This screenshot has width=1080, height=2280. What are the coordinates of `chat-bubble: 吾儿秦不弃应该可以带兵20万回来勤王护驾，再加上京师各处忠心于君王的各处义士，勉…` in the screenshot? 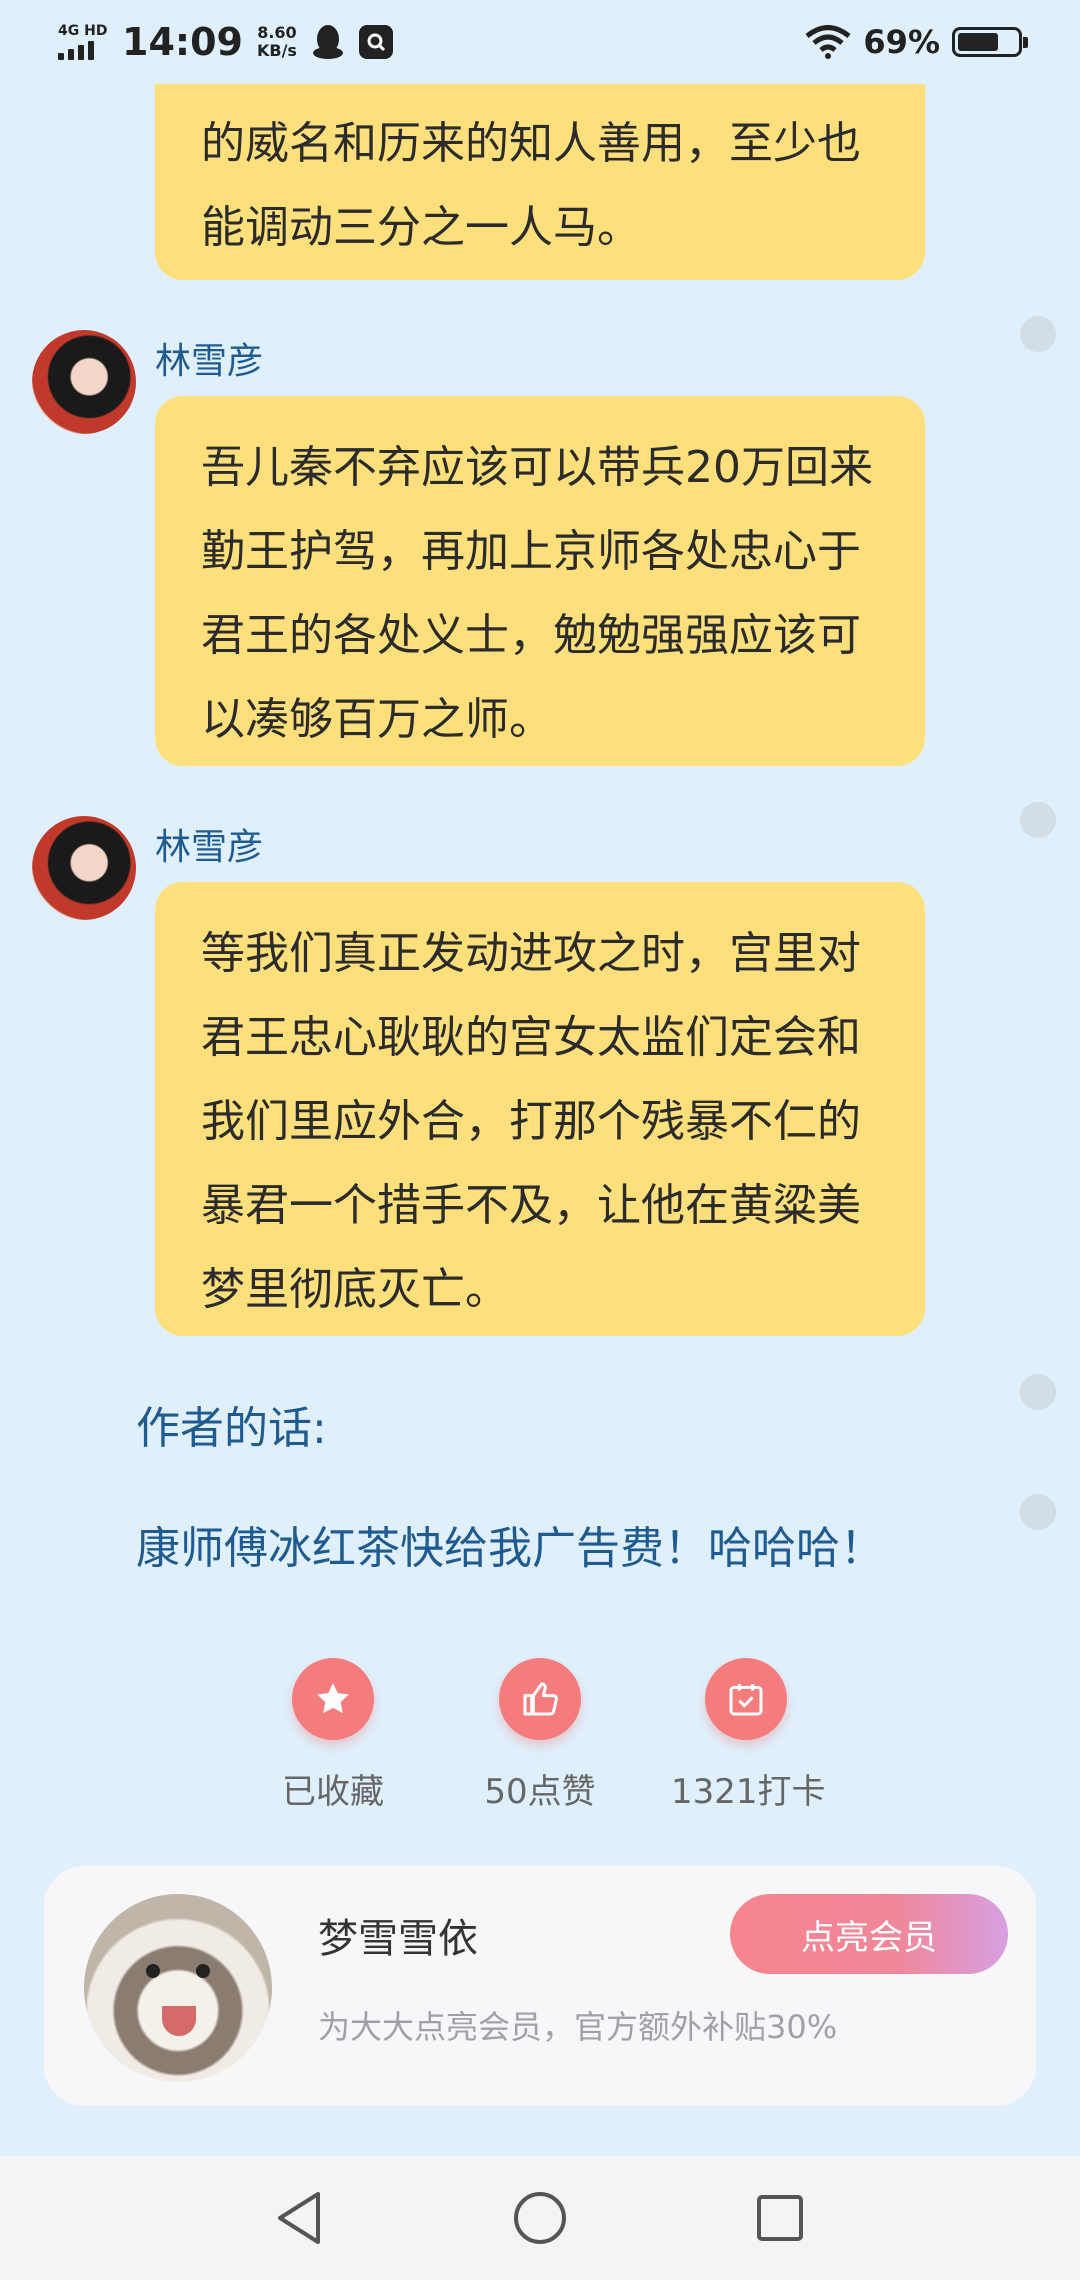 It's located at (540, 581).